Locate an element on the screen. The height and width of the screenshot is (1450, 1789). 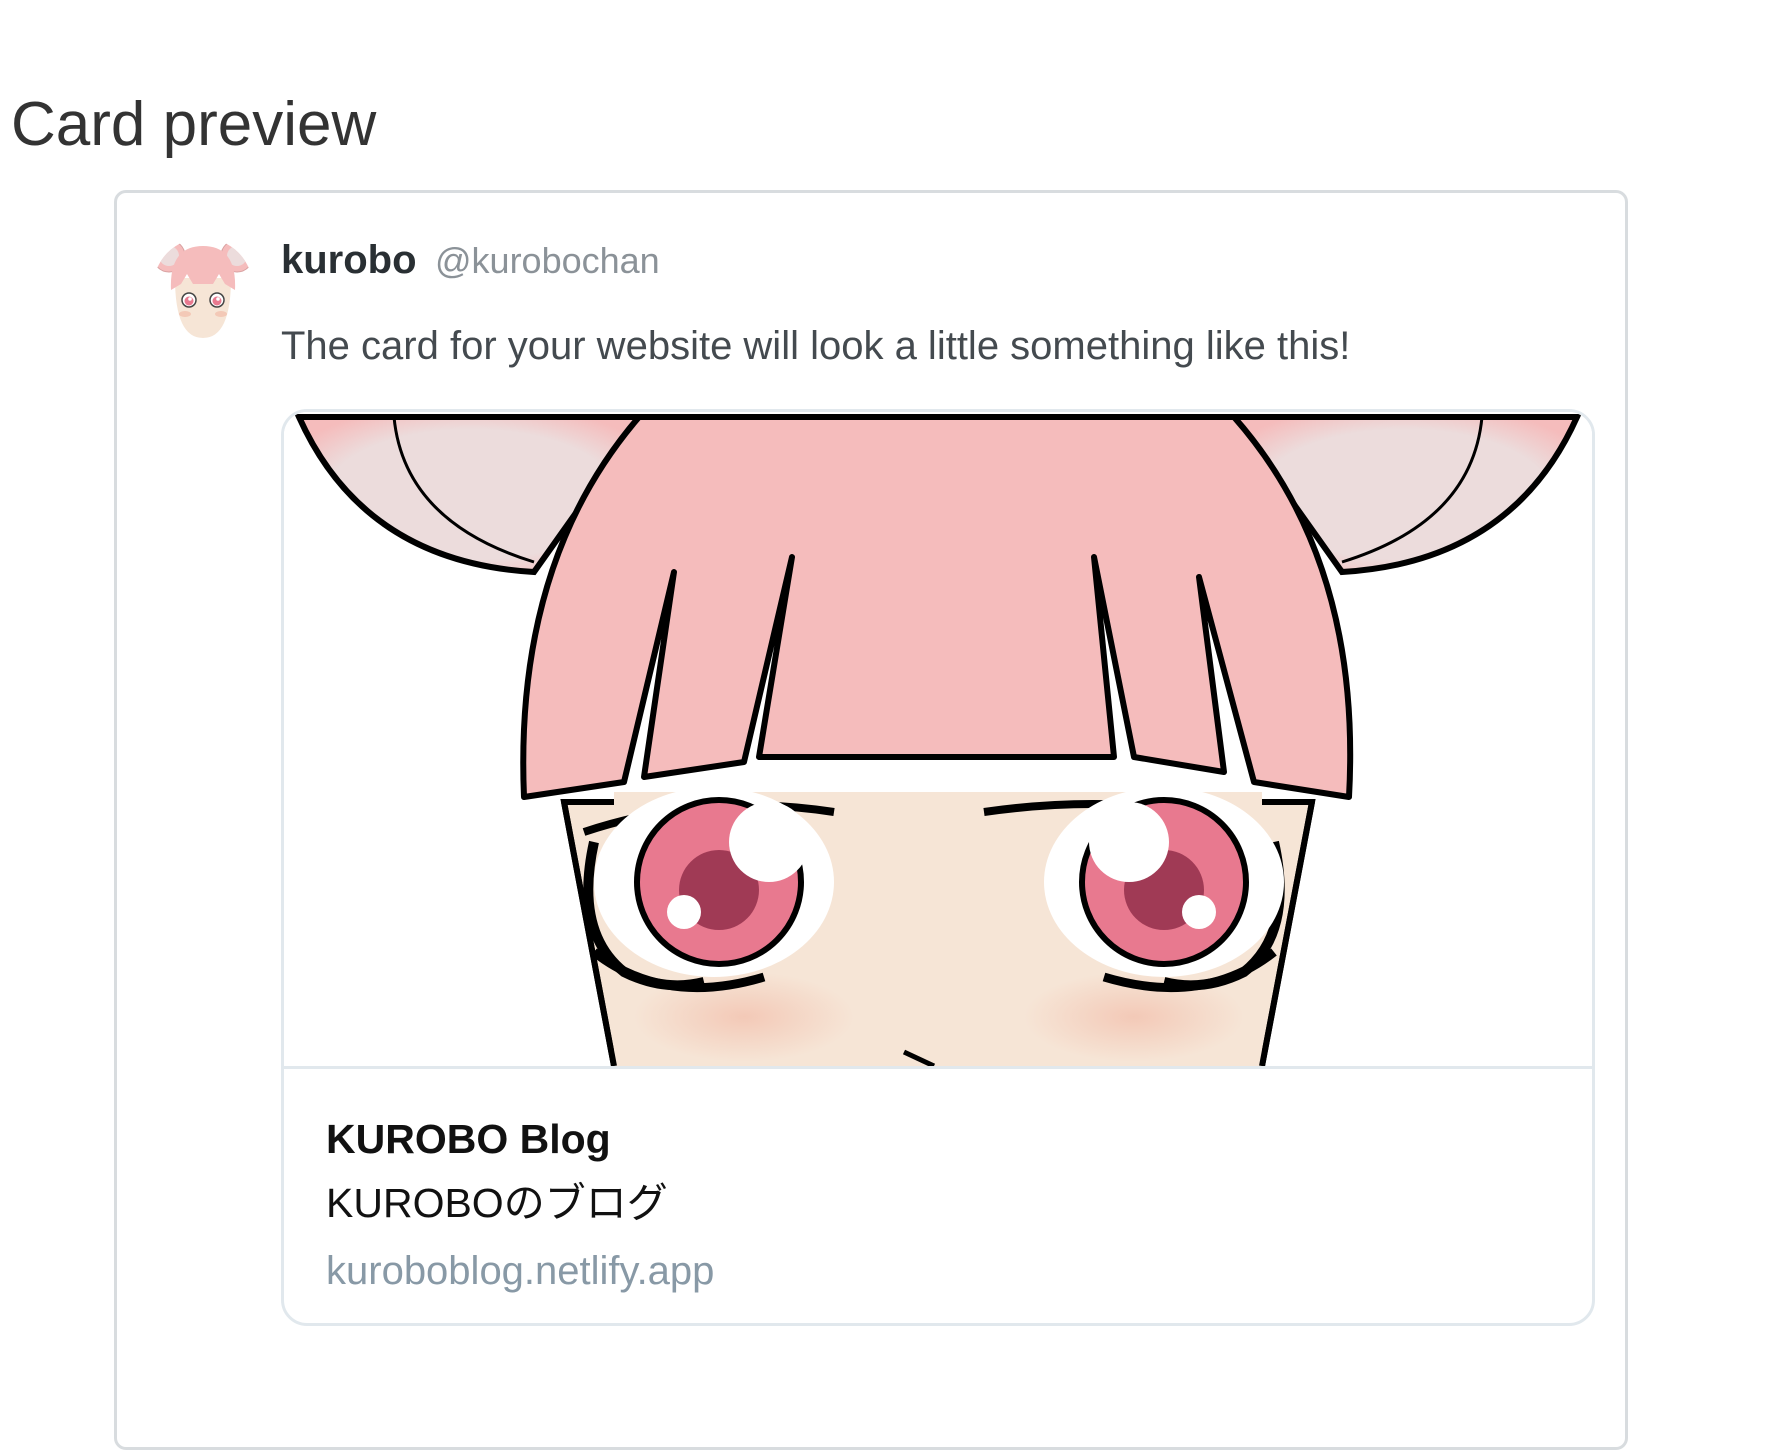
user-handle: @kurobochan is located at coordinates (547, 260).